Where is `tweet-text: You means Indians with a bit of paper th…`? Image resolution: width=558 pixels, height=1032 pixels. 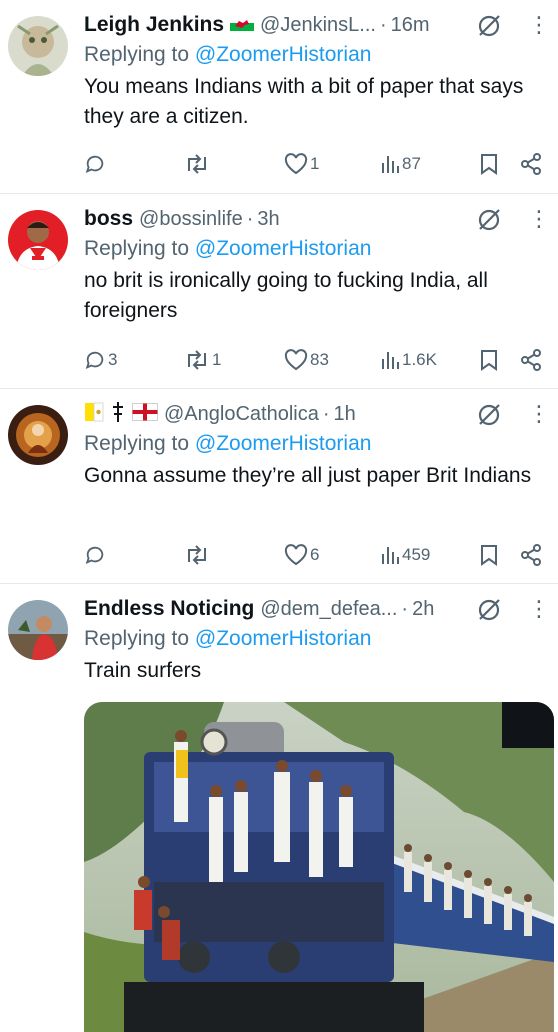 tweet-text: You means Indians with a bit of paper th… is located at coordinates (304, 101).